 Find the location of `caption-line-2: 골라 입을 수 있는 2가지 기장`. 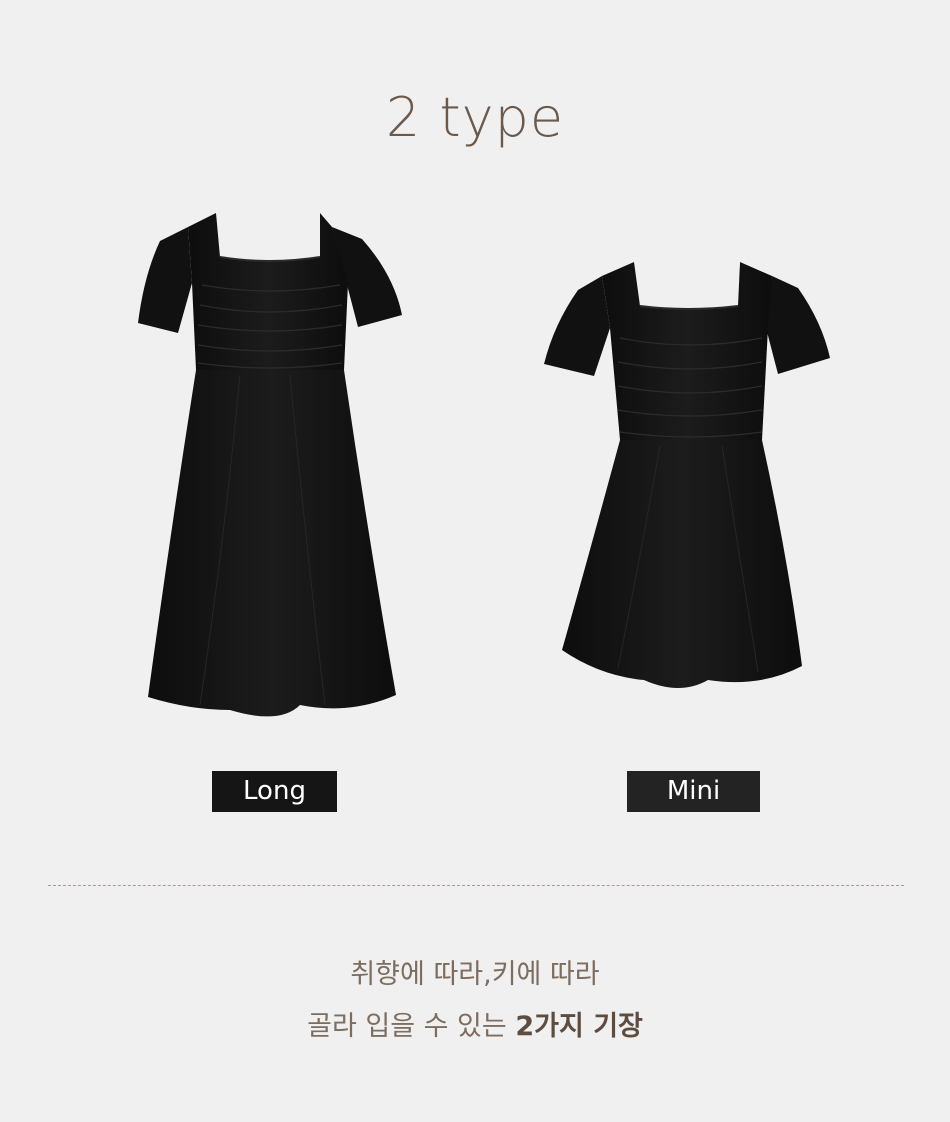

caption-line-2: 골라 입을 수 있는 2가지 기장 is located at coordinates (475, 1023).